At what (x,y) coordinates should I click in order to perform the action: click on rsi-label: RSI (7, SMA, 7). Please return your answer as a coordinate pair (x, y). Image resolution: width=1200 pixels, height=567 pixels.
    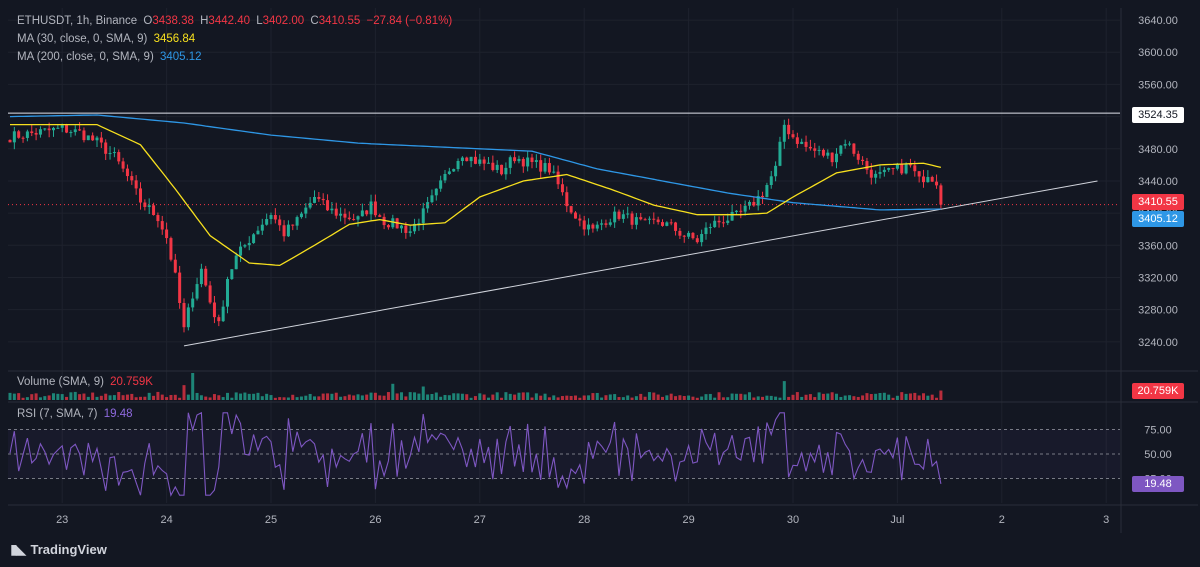
    Looking at the image, I should click on (57, 414).